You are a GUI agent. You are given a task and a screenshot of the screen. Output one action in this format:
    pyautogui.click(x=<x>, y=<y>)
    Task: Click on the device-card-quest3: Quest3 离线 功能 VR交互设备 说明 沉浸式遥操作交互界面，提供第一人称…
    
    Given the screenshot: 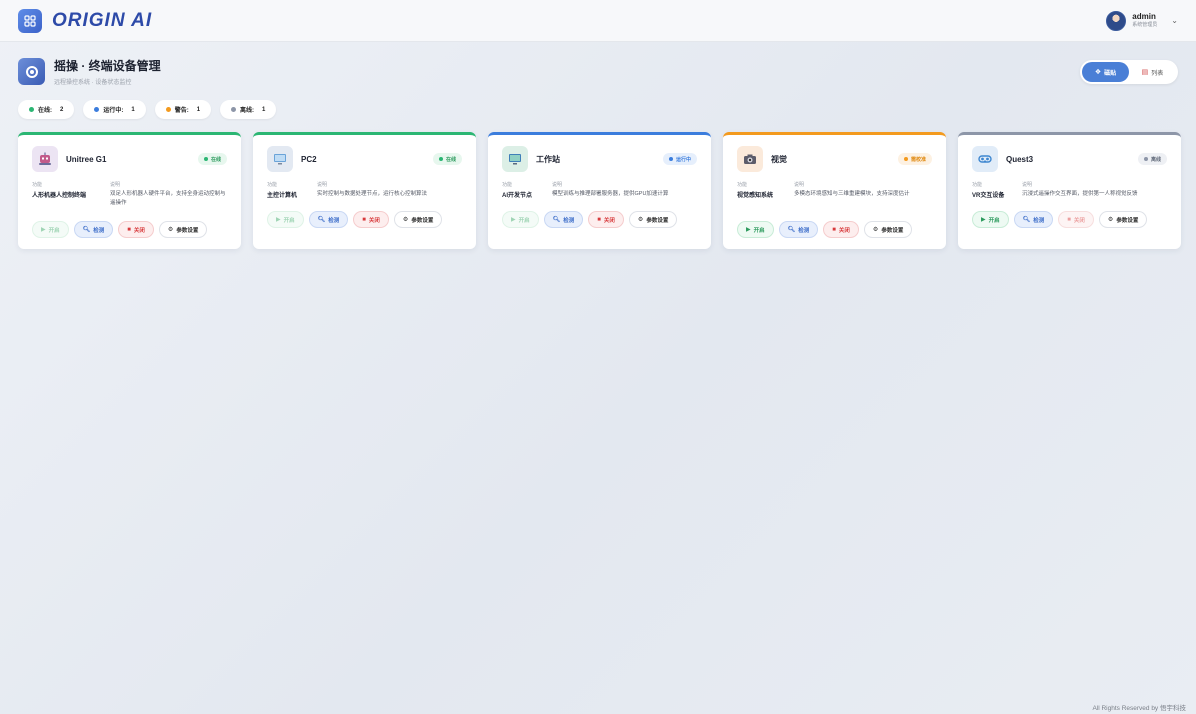 What is the action you would take?
    pyautogui.click(x=1069, y=190)
    